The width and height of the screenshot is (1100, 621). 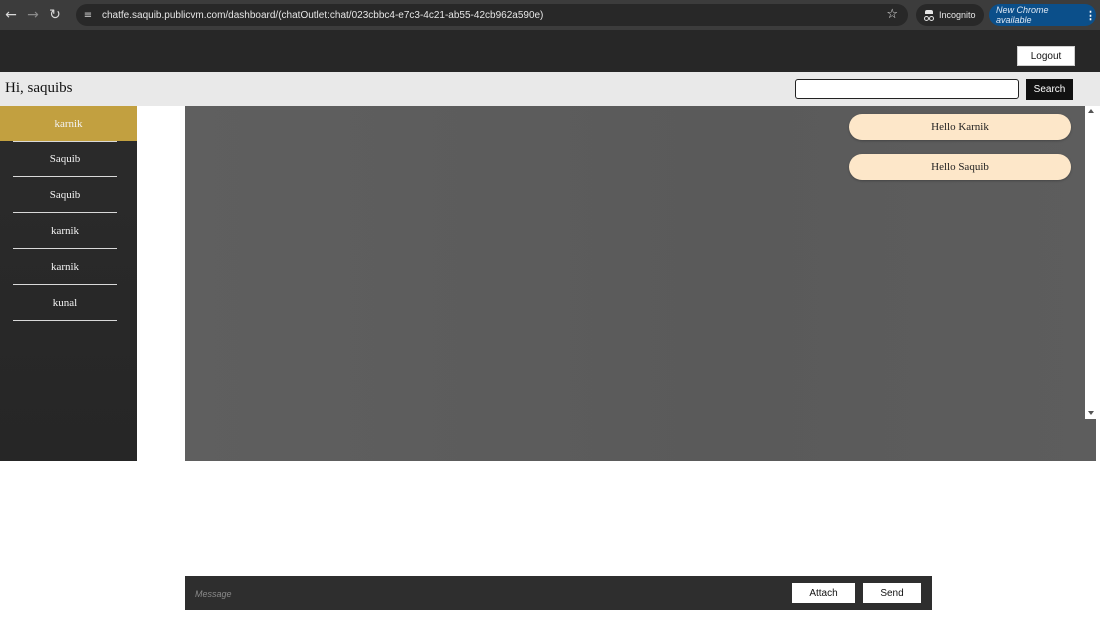 I want to click on back-arrow-icon: ←, so click(x=11, y=15).